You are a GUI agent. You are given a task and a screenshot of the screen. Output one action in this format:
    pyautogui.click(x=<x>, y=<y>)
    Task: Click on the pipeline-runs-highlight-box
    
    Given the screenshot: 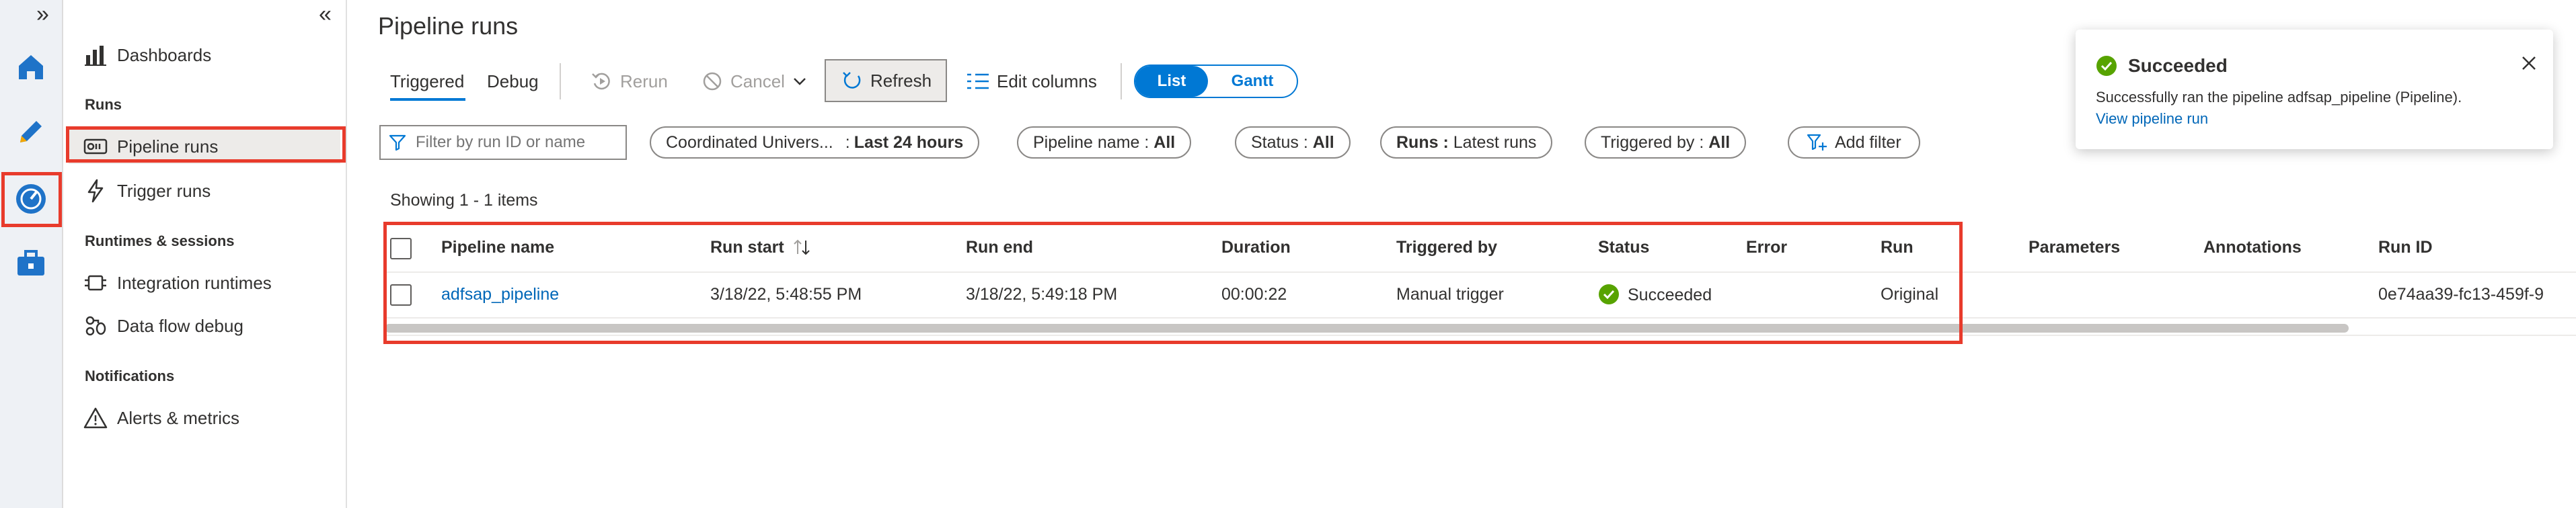 What is the action you would take?
    pyautogui.click(x=206, y=144)
    